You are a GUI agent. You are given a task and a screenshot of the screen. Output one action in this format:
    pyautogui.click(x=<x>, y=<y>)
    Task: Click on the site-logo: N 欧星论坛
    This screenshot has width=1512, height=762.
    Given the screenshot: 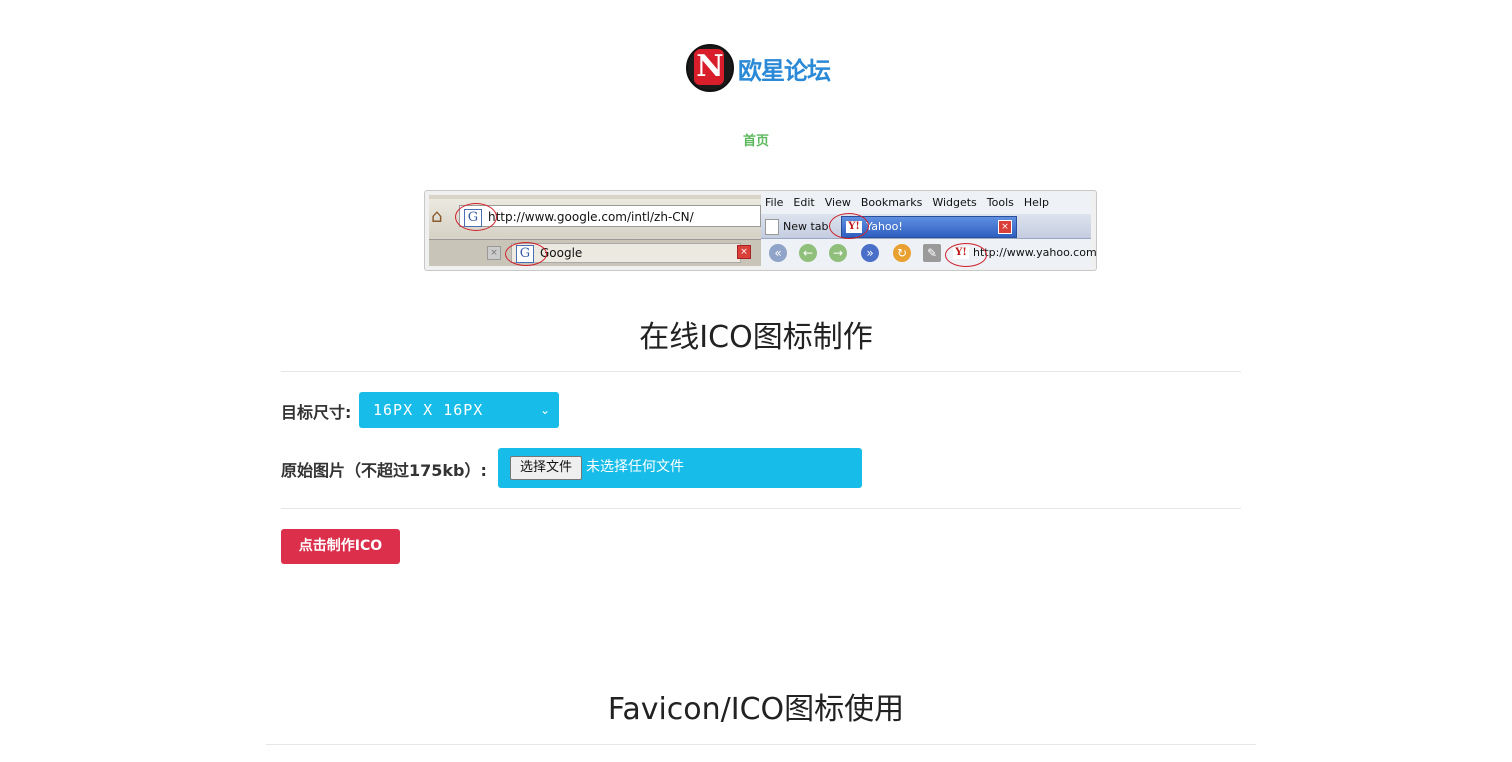 What is the action you would take?
    pyautogui.click(x=759, y=68)
    